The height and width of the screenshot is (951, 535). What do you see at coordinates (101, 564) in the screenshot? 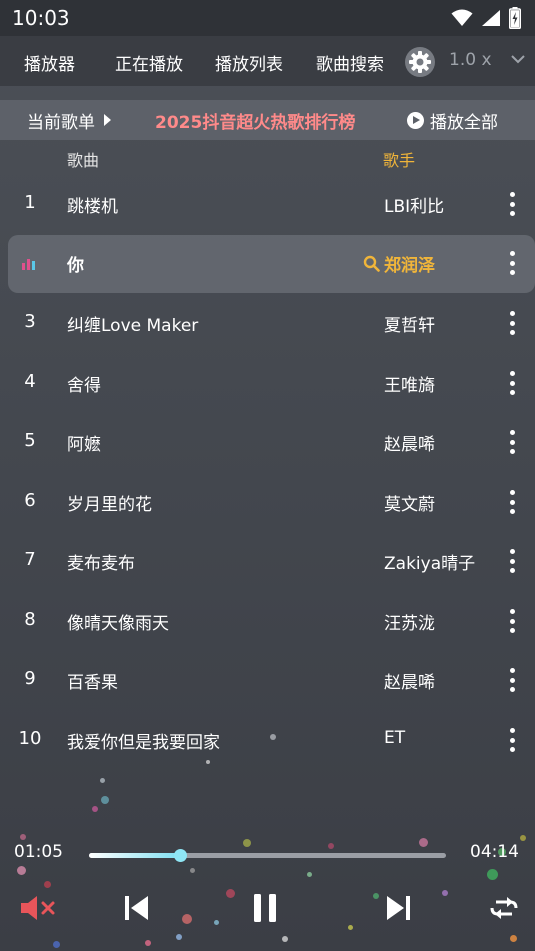
I see `song-title: 麦布麦布` at bounding box center [101, 564].